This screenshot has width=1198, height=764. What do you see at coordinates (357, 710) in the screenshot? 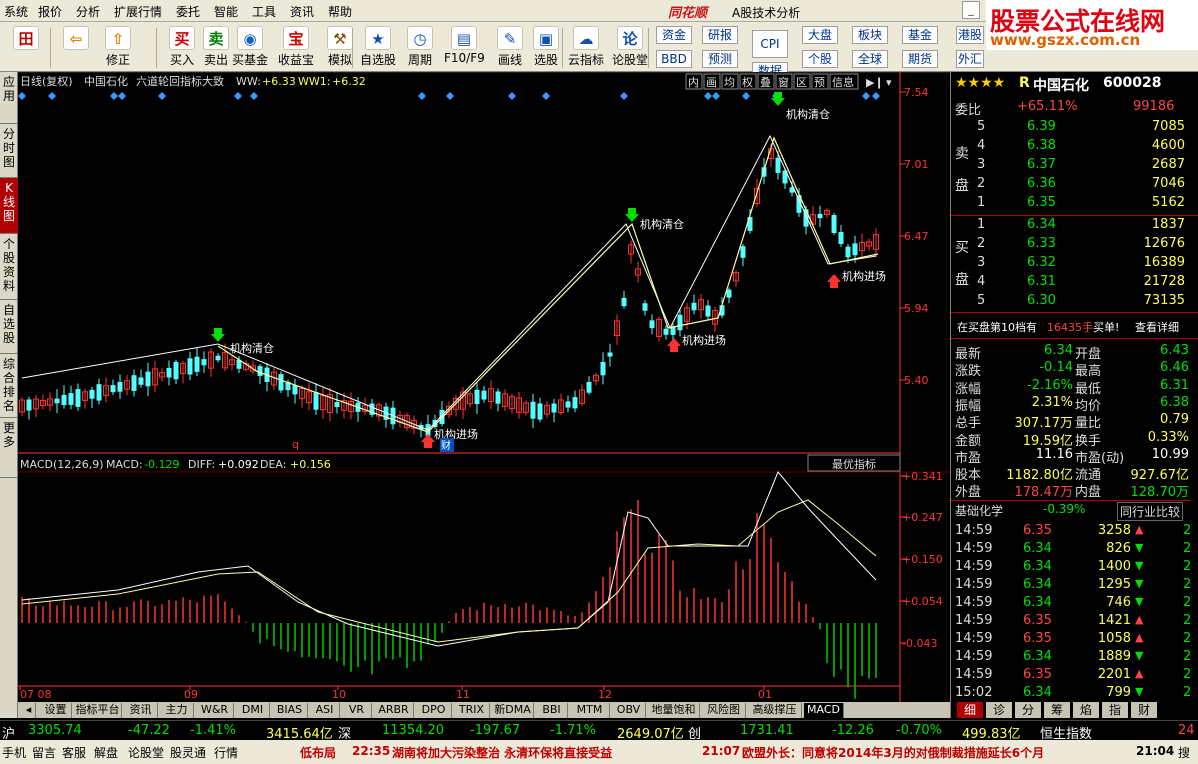
I see `indicator-tab-8: VR` at bounding box center [357, 710].